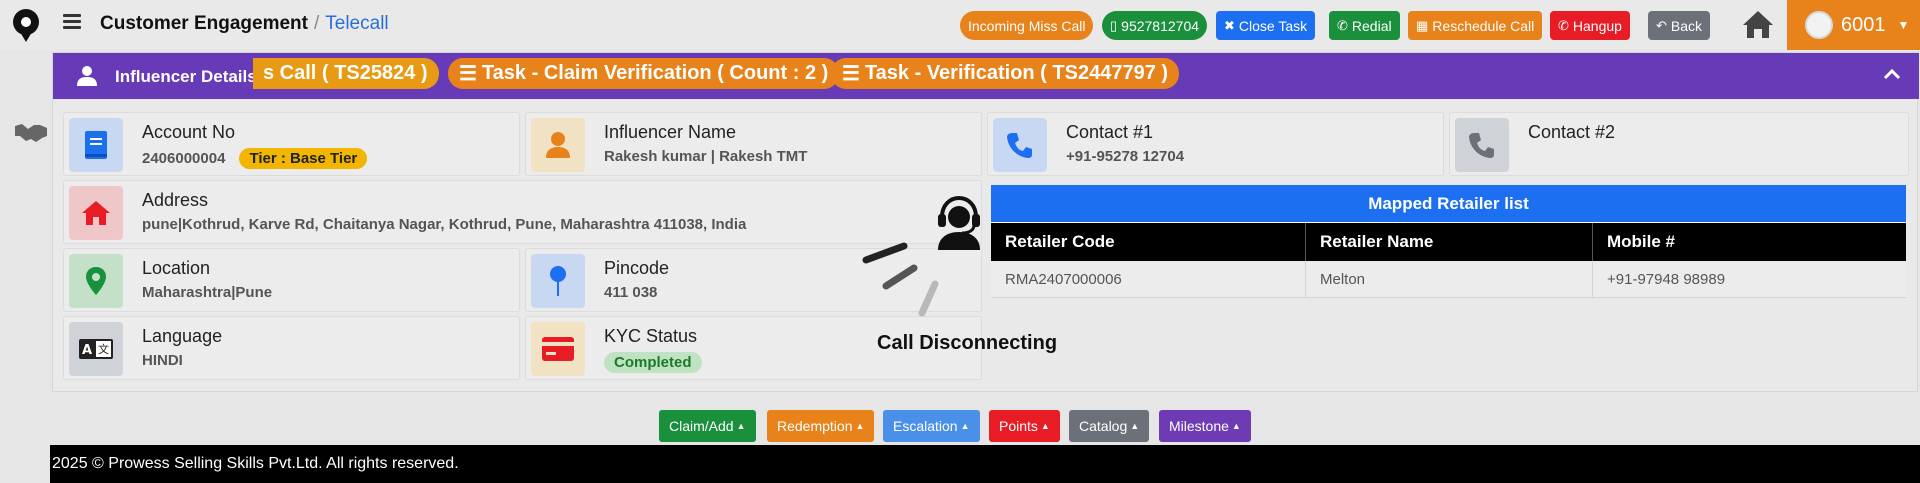 The height and width of the screenshot is (483, 1920). I want to click on escalation-label: Escalation, so click(925, 426).